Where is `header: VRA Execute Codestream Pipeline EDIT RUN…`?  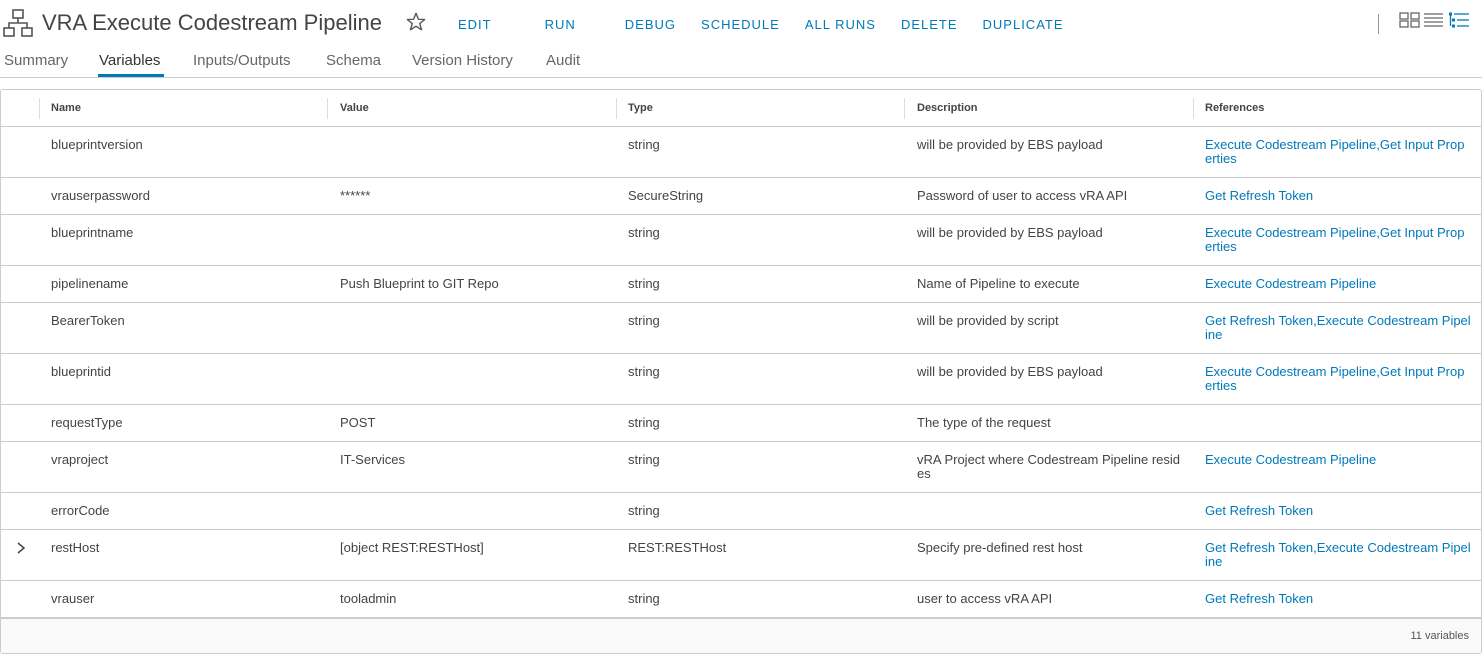
header: VRA Execute Codestream Pipeline EDIT RUN… is located at coordinates (741, 24).